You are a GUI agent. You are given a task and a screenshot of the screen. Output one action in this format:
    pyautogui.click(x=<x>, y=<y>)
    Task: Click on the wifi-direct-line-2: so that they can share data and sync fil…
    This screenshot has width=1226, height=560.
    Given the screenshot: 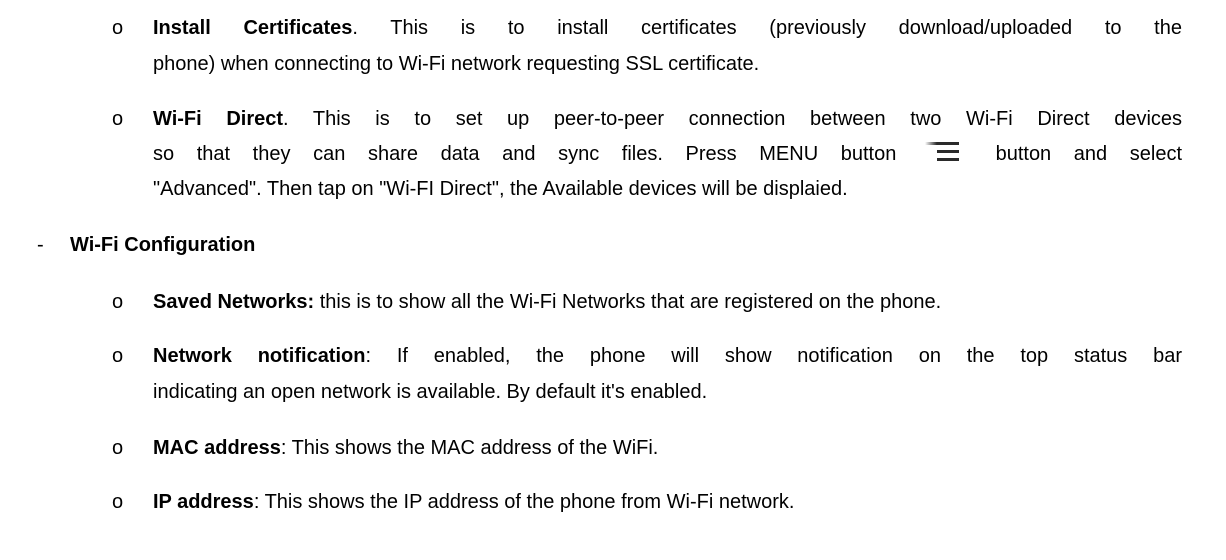 What is the action you would take?
    pyautogui.click(x=668, y=153)
    